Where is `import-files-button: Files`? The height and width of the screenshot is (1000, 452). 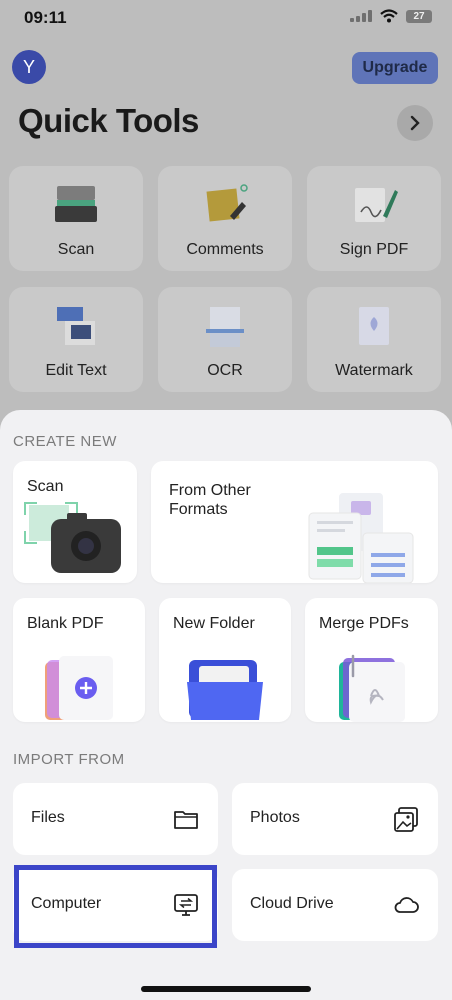 import-files-button: Files is located at coordinates (115, 819).